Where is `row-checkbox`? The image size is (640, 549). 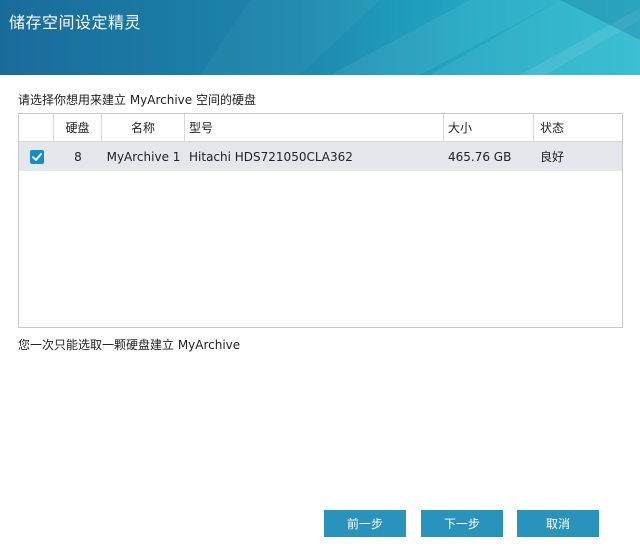 row-checkbox is located at coordinates (36, 156).